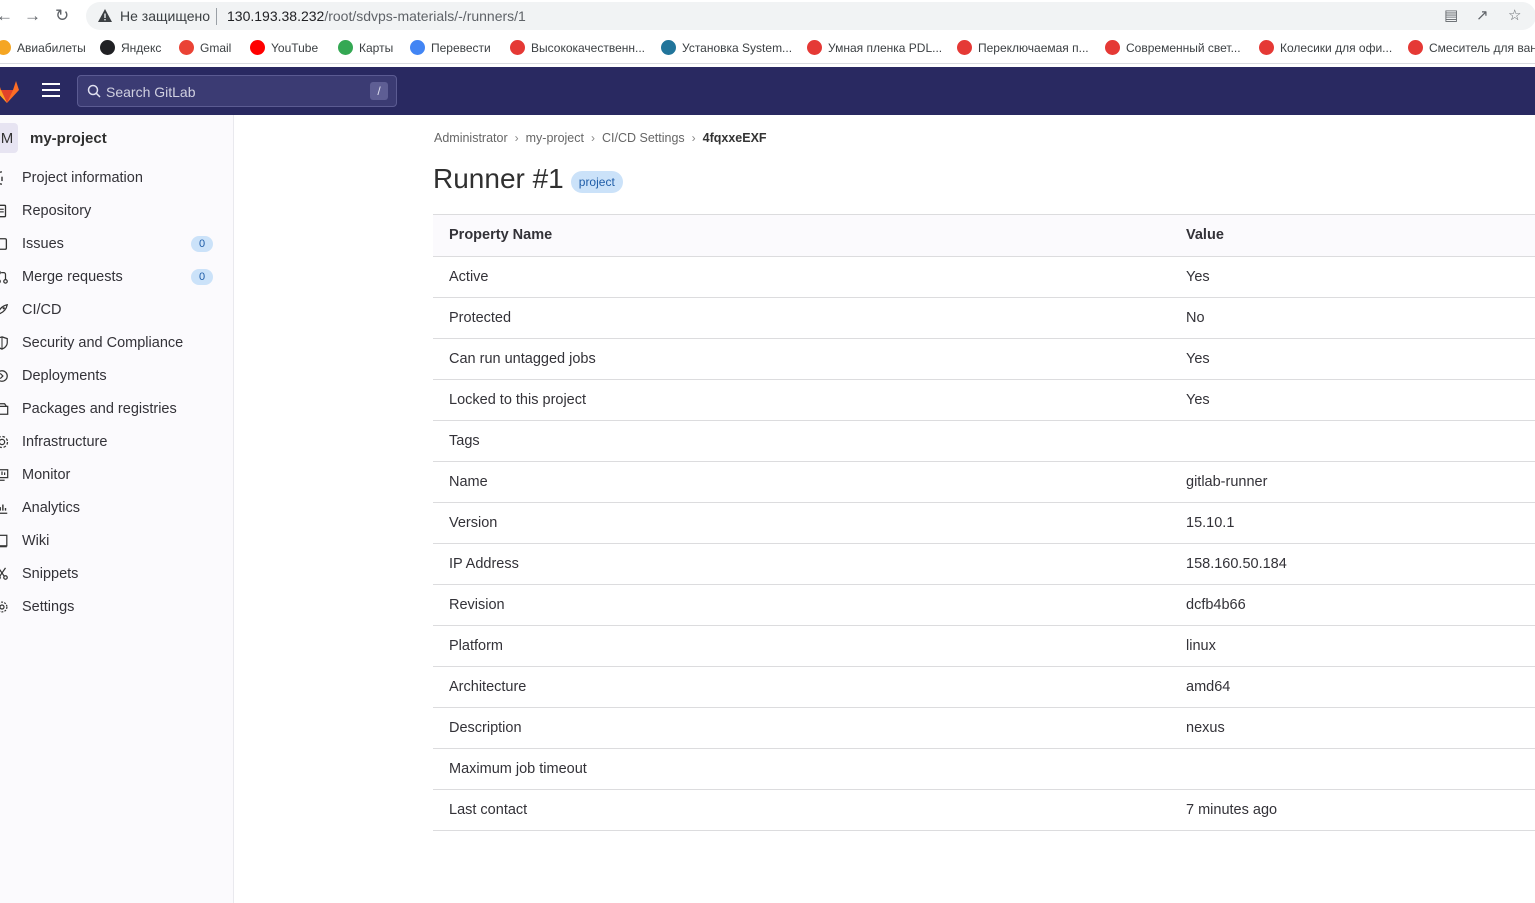  What do you see at coordinates (48, 606) in the screenshot?
I see `sidebar-item-label: Settings` at bounding box center [48, 606].